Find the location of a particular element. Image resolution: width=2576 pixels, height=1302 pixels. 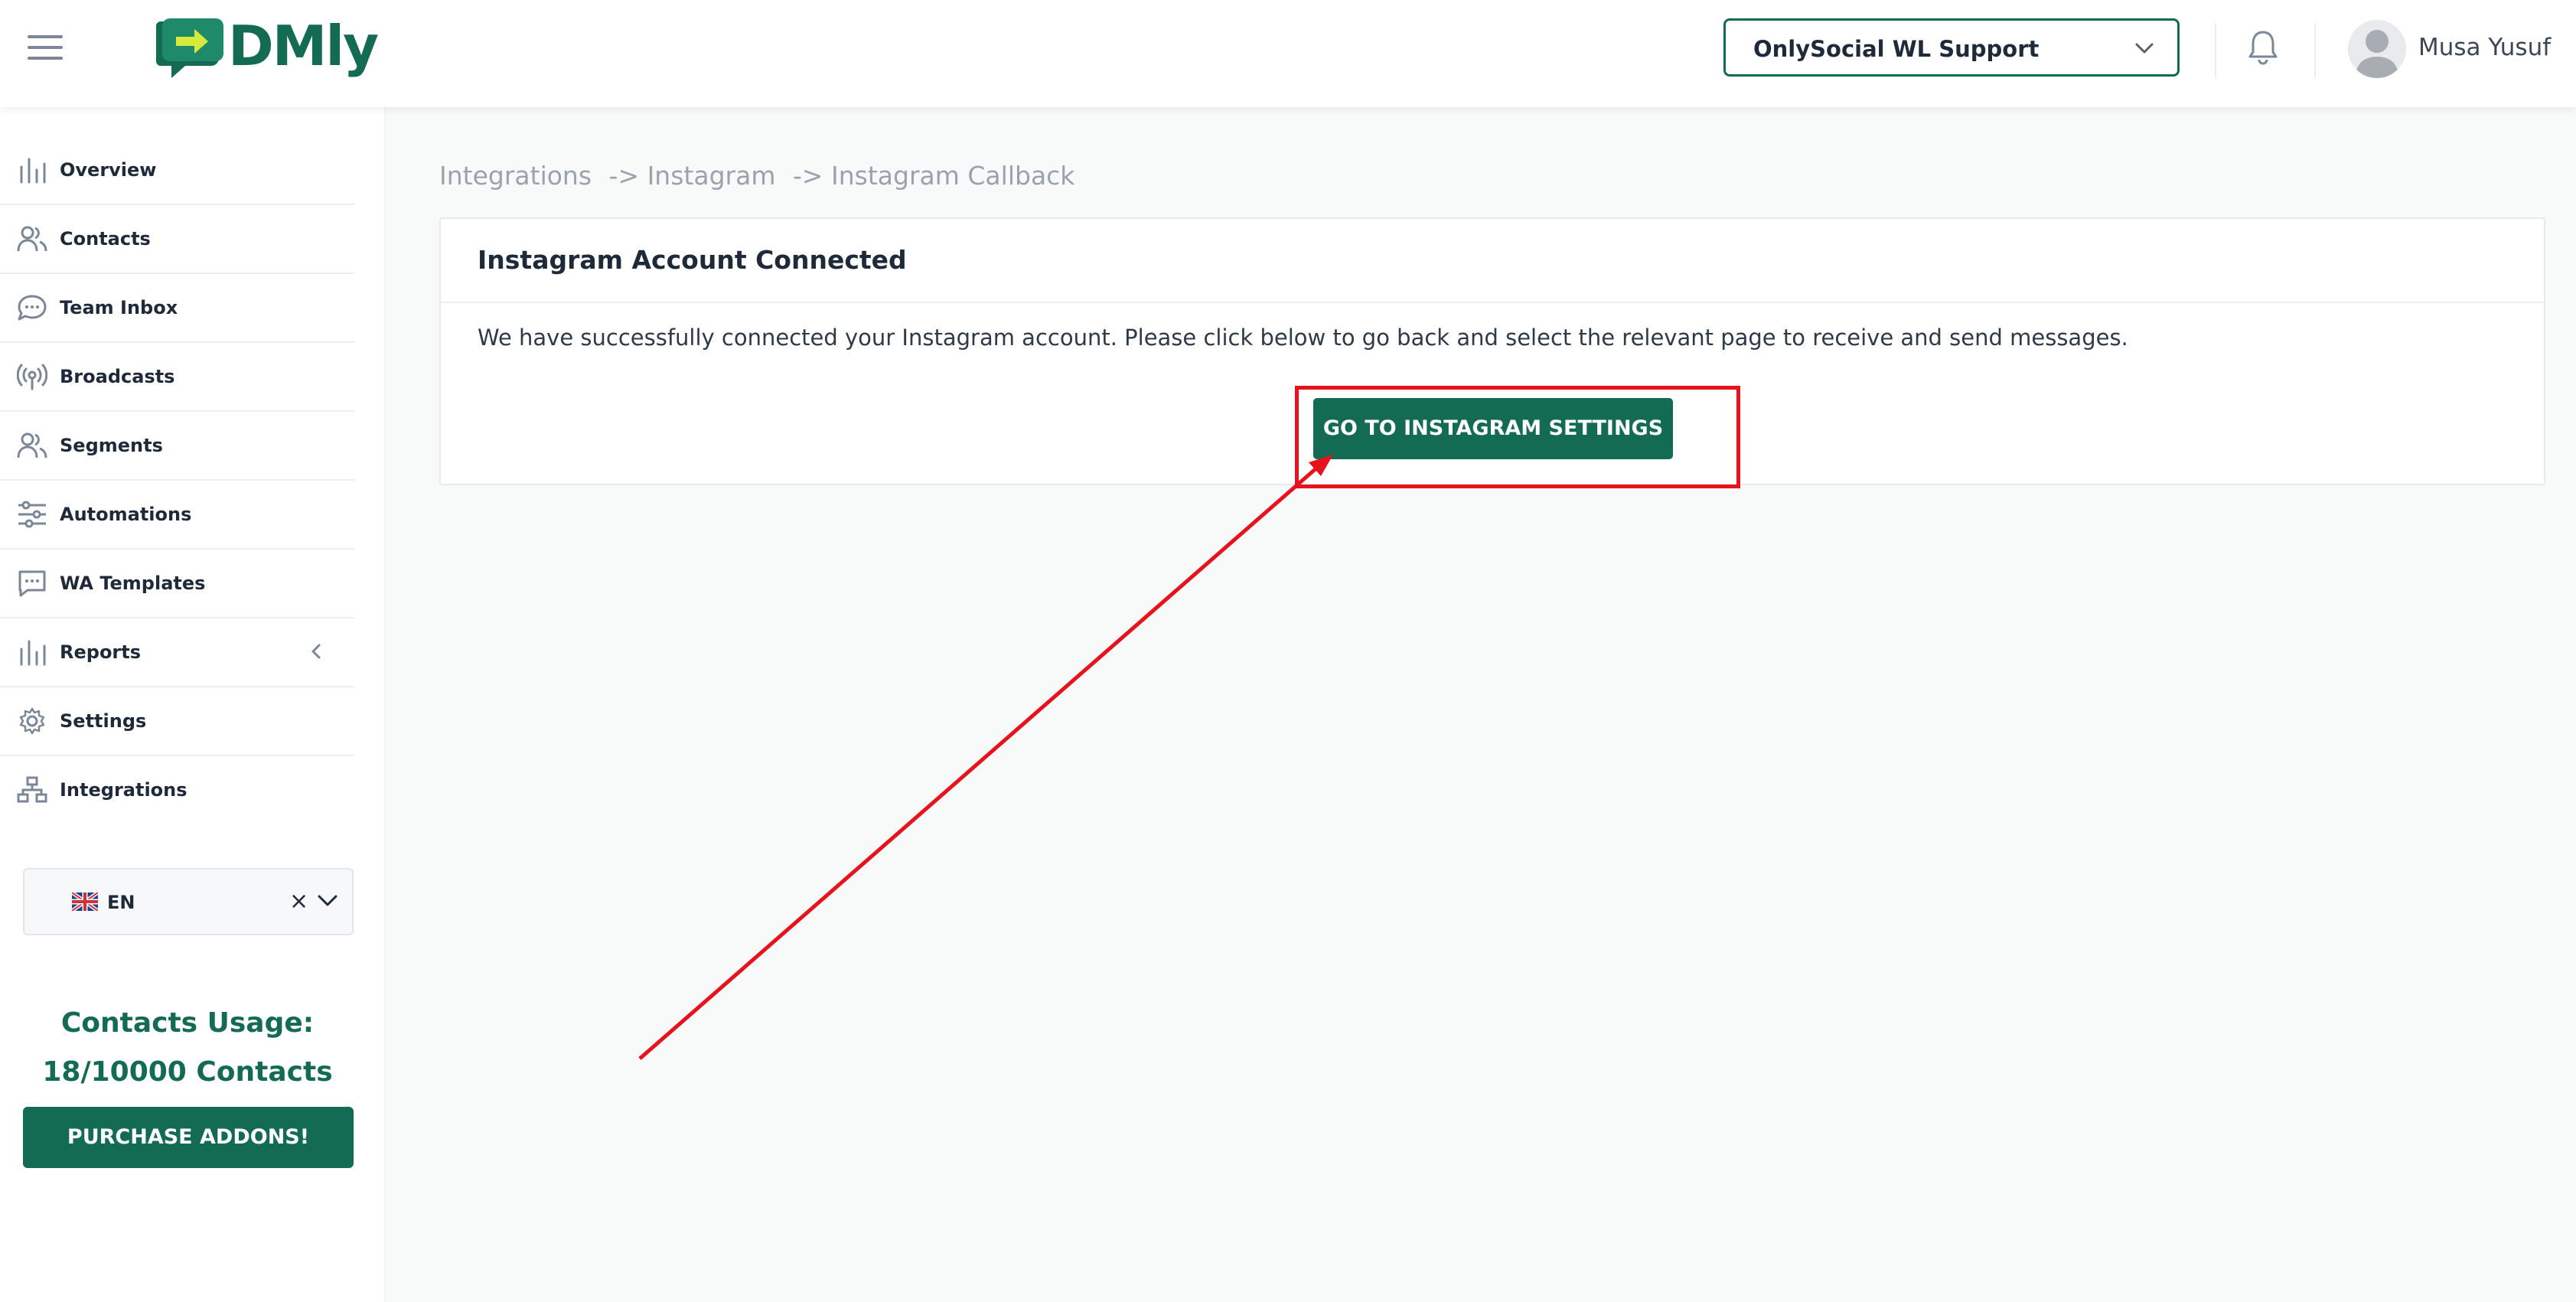

menu-icon is located at coordinates (45, 48).